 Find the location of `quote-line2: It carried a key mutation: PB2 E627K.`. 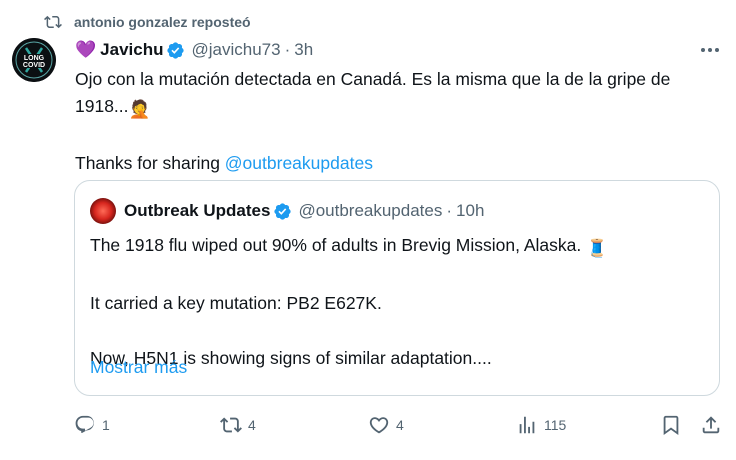

quote-line2: It carried a key mutation: PB2 E627K. is located at coordinates (236, 303).